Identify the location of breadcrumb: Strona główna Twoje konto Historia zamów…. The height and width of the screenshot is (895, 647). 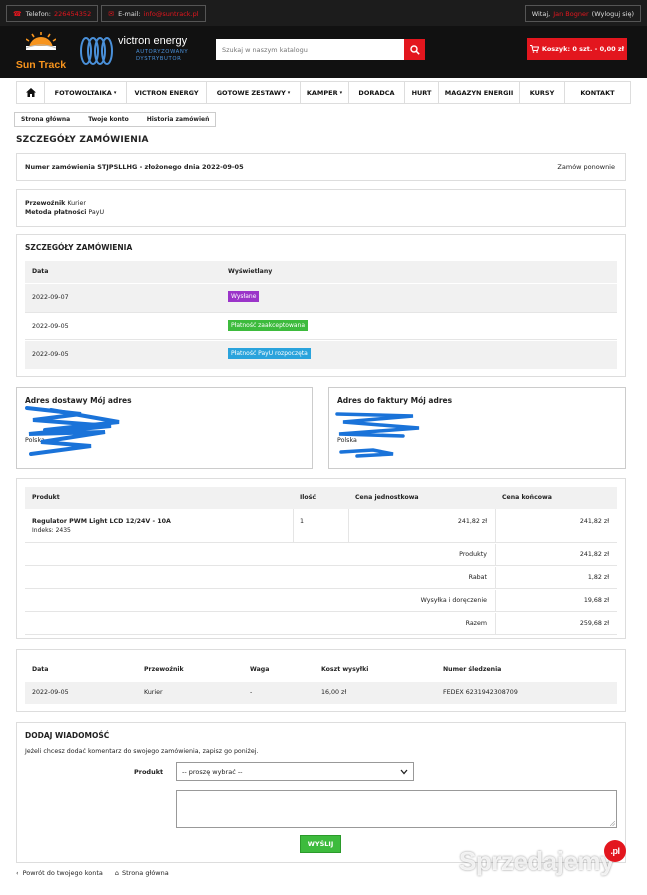
(115, 119).